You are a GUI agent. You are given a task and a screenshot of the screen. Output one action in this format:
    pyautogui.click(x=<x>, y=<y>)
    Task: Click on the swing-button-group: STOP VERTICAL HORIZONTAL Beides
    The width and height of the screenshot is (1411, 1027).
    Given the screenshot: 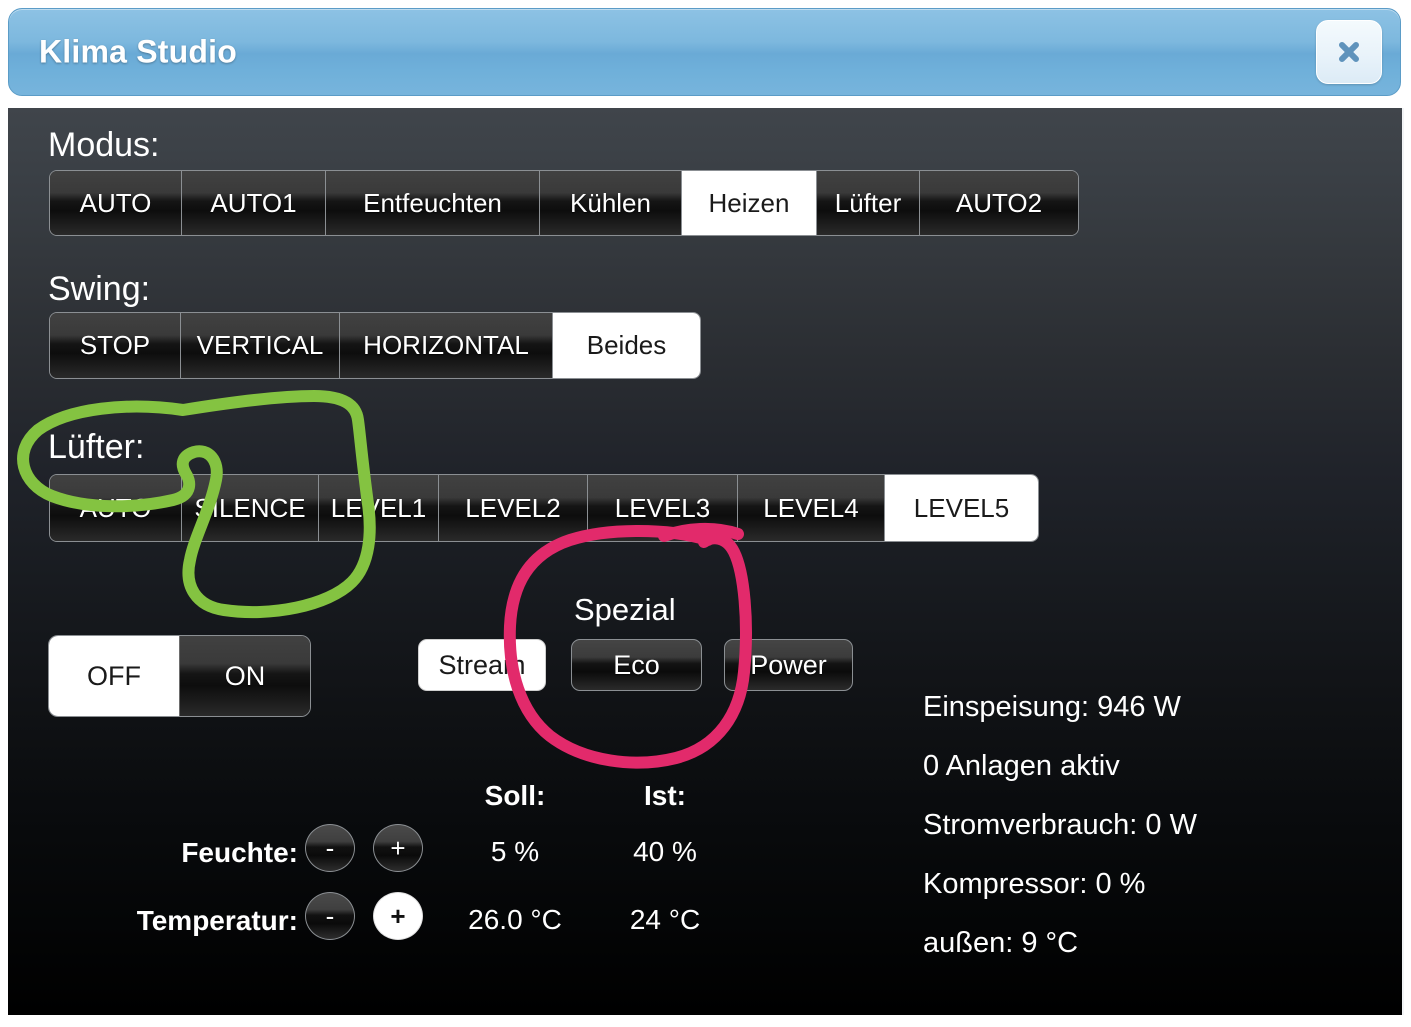 What is the action you would take?
    pyautogui.click(x=375, y=345)
    